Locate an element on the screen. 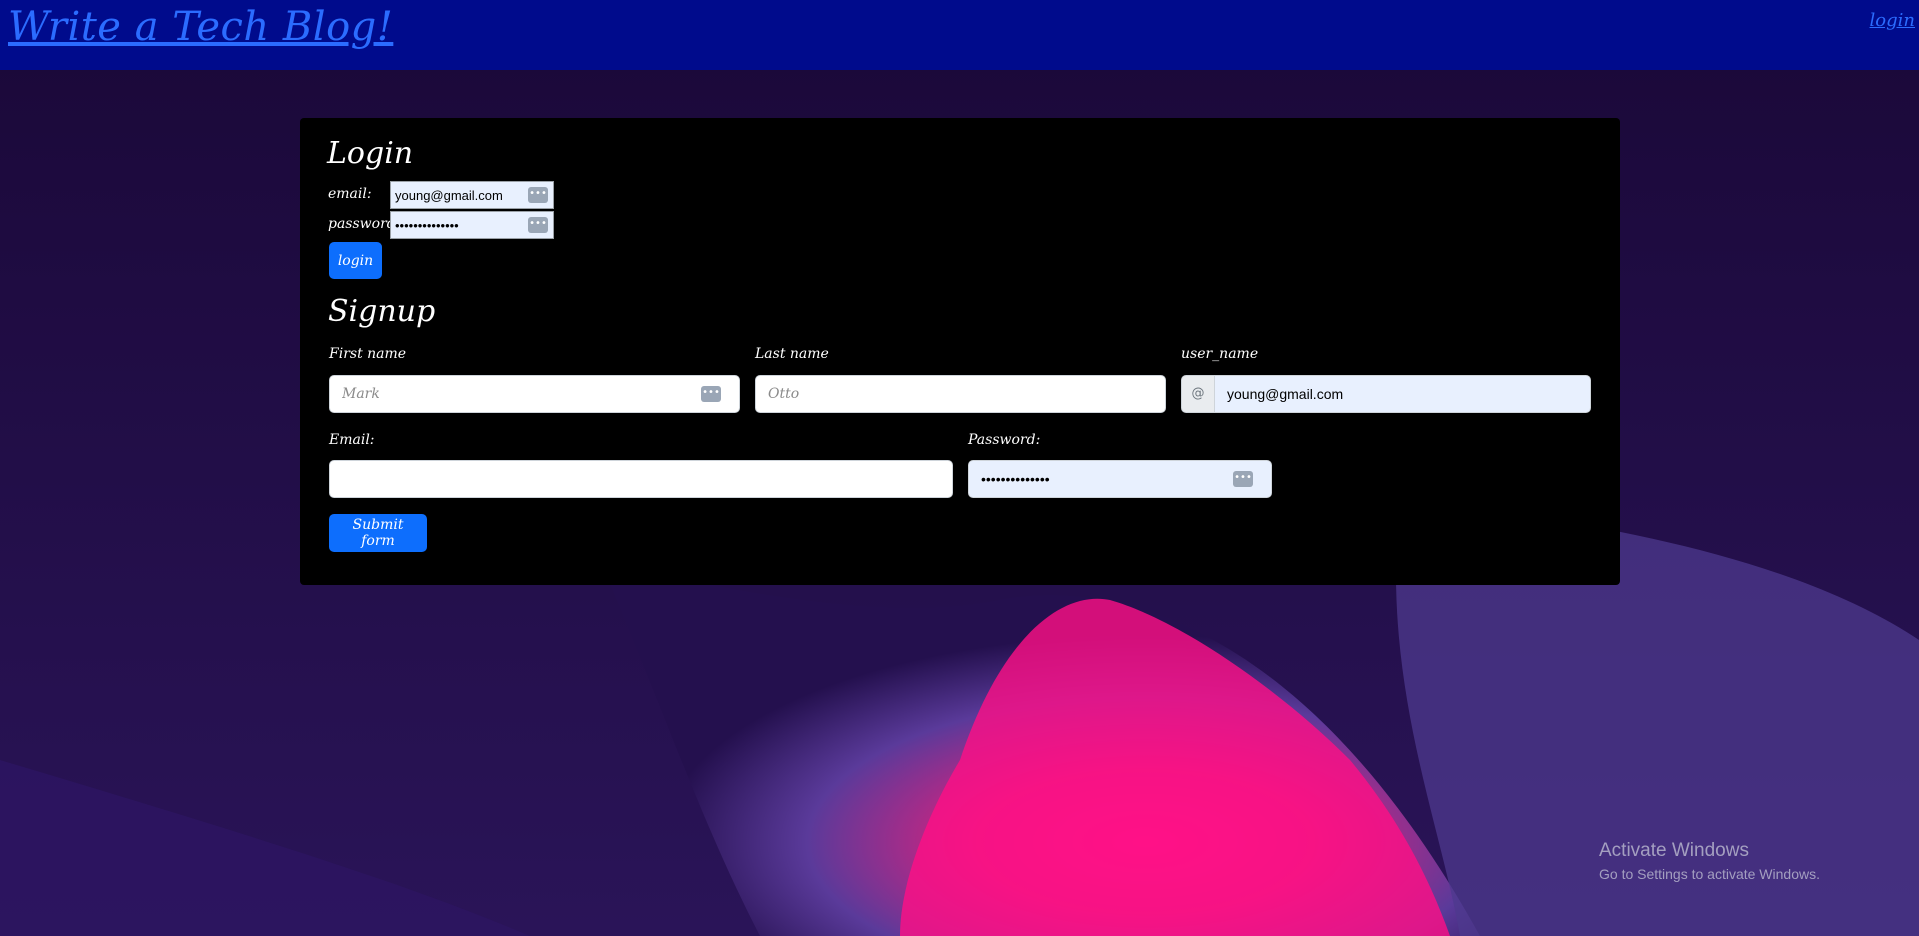 This screenshot has height=936, width=1919. signup-password-input is located at coordinates (1120, 479).